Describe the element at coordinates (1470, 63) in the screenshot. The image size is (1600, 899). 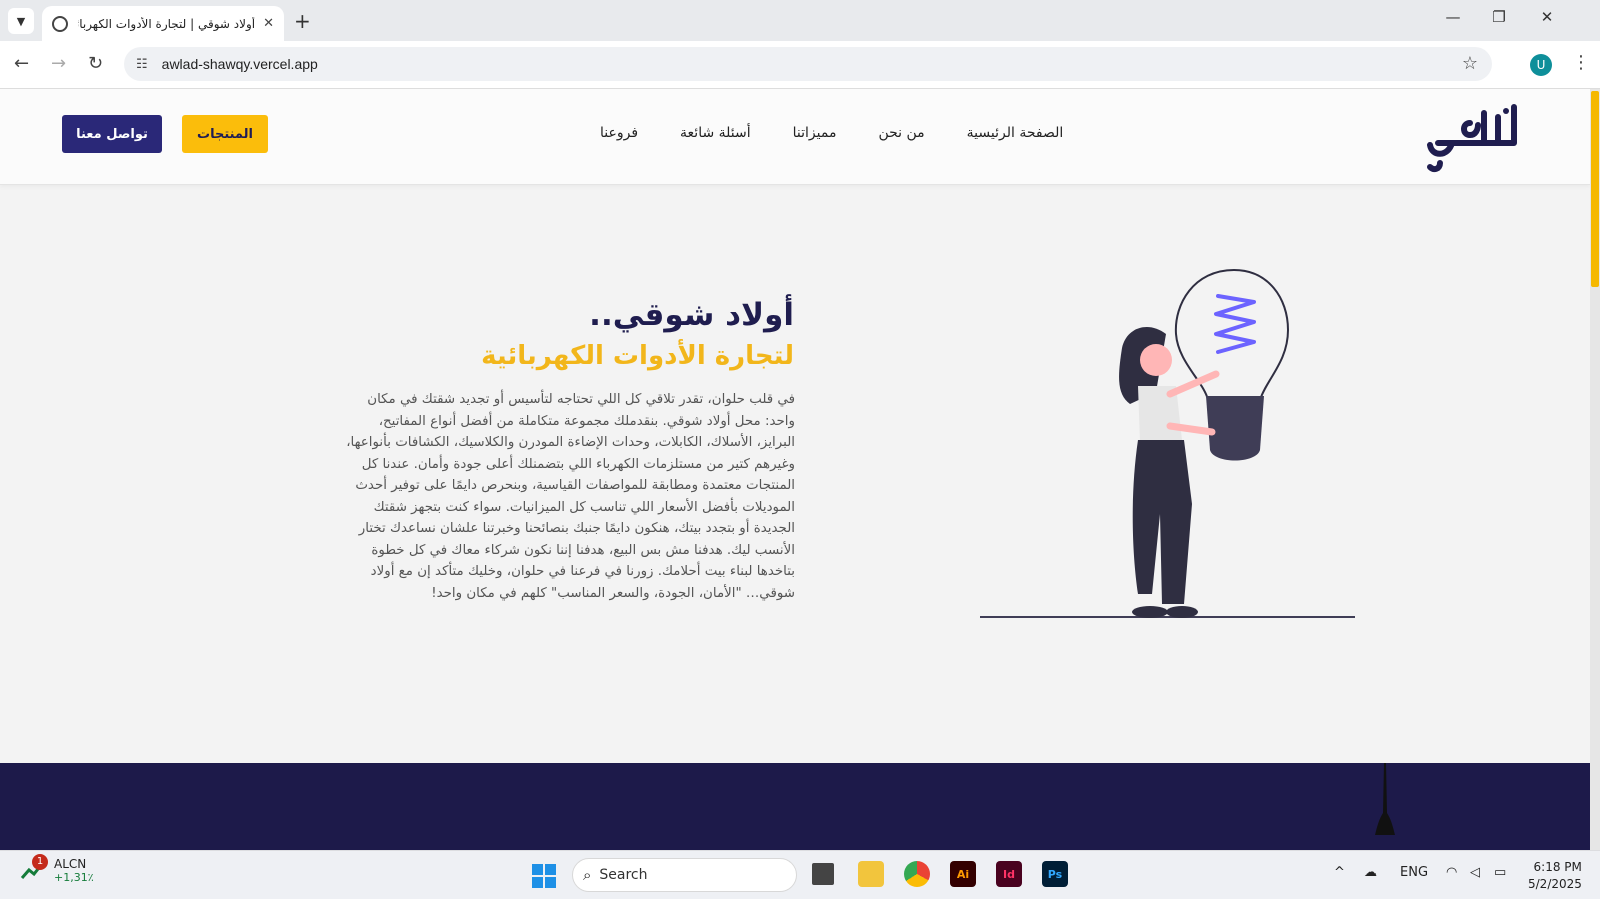
I see `bookmark-star-icon: ☆` at that location.